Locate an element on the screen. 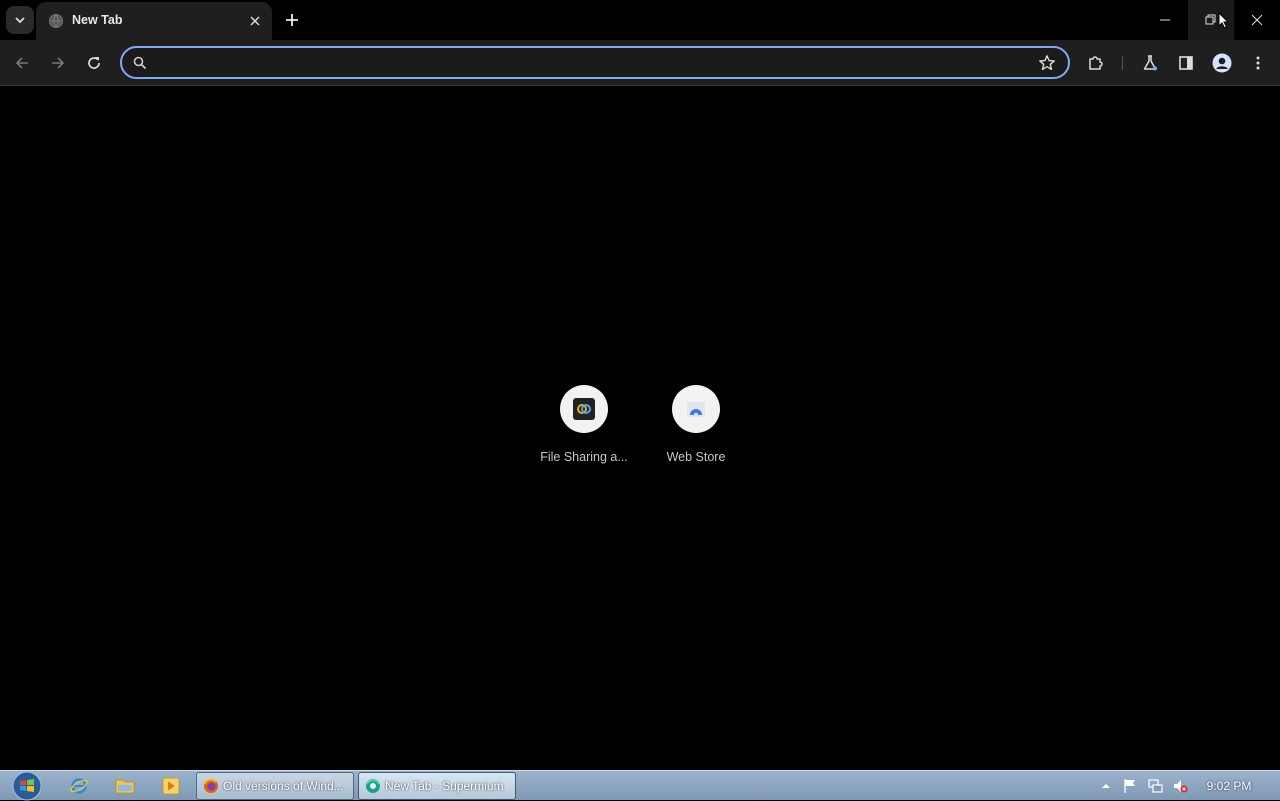 The width and height of the screenshot is (1280, 801). arrow-left-icon is located at coordinates (21, 63).